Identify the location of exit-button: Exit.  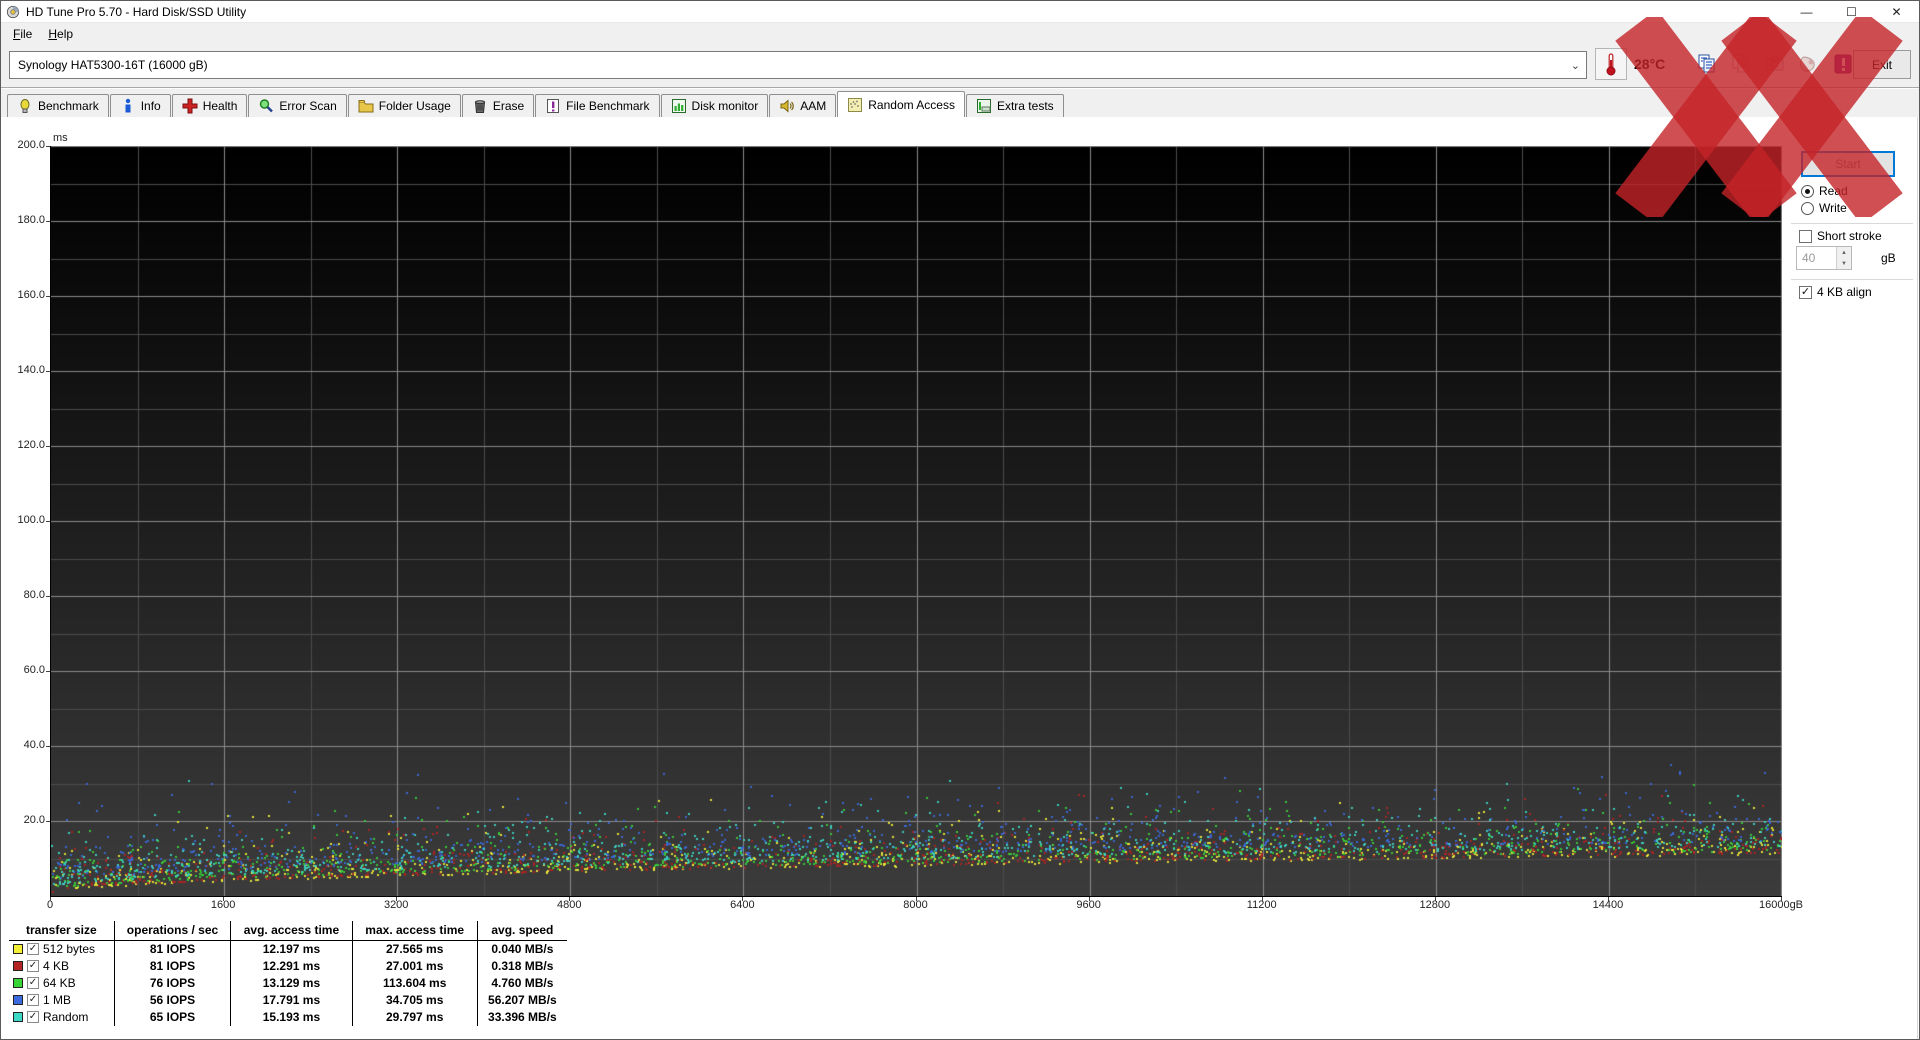
(1882, 64).